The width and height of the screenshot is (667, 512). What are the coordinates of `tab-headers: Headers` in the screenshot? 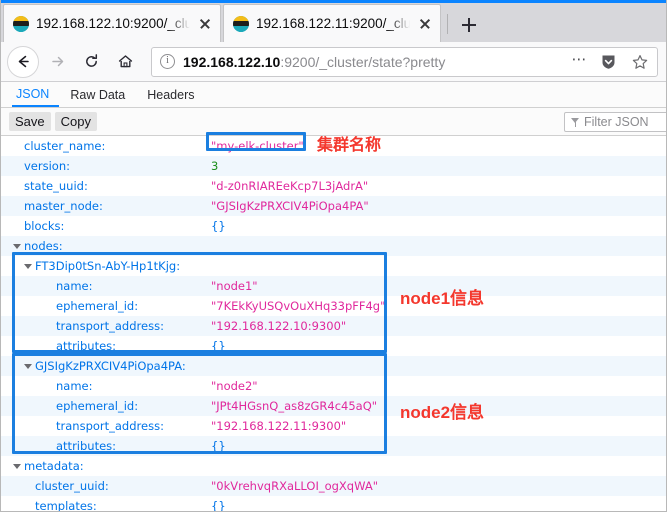 It's located at (170, 94).